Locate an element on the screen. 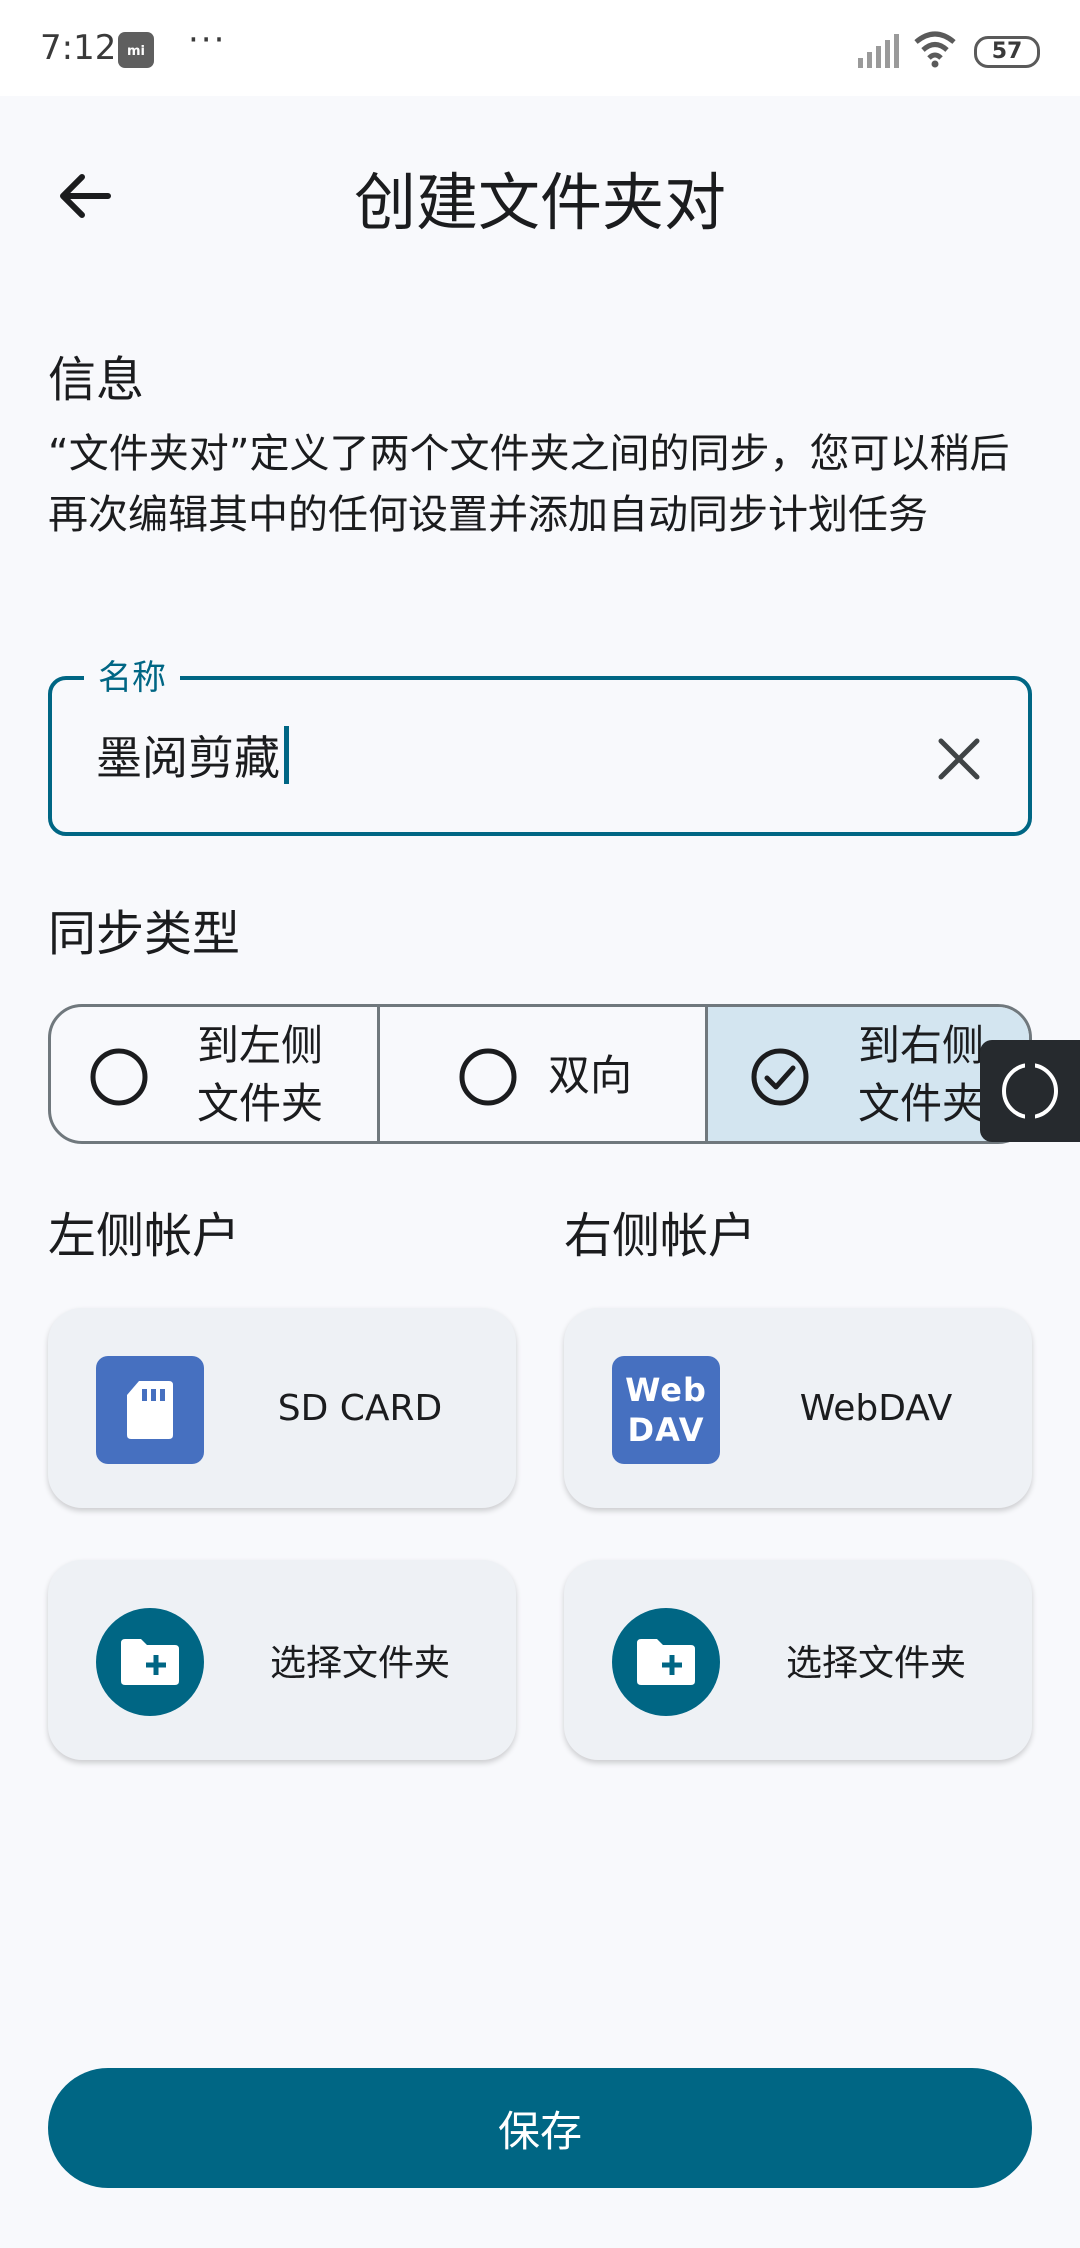 The image size is (1080, 2248). clear-button is located at coordinates (959, 759).